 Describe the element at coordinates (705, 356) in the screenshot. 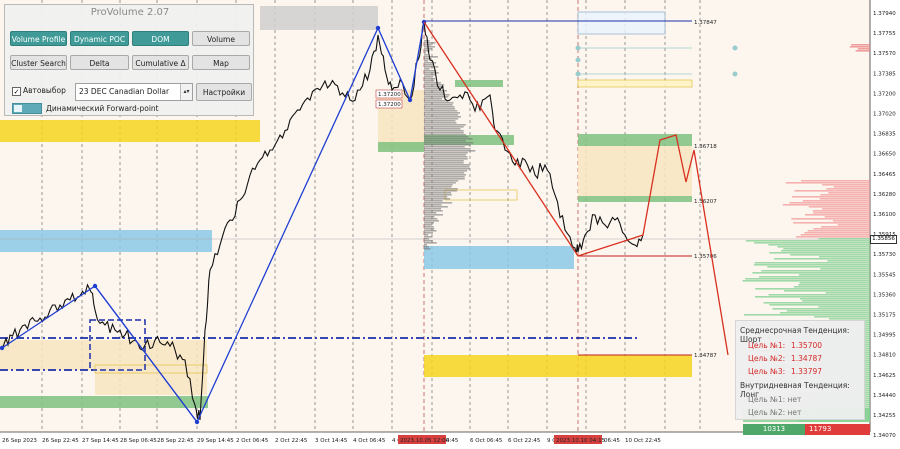

I see `level-label: 1.34787` at that location.